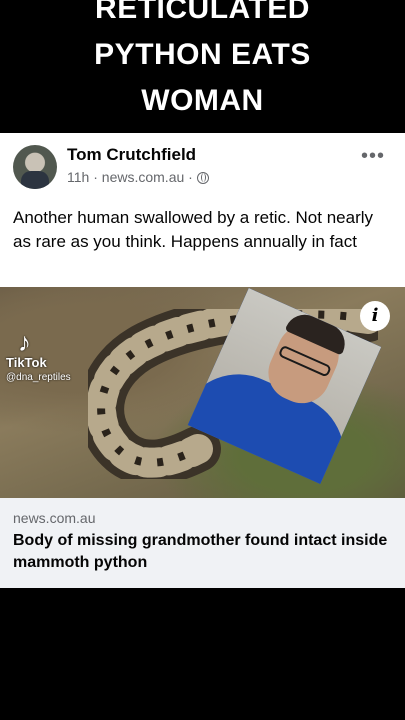 The height and width of the screenshot is (720, 405). What do you see at coordinates (375, 316) in the screenshot?
I see `info-icon: i` at bounding box center [375, 316].